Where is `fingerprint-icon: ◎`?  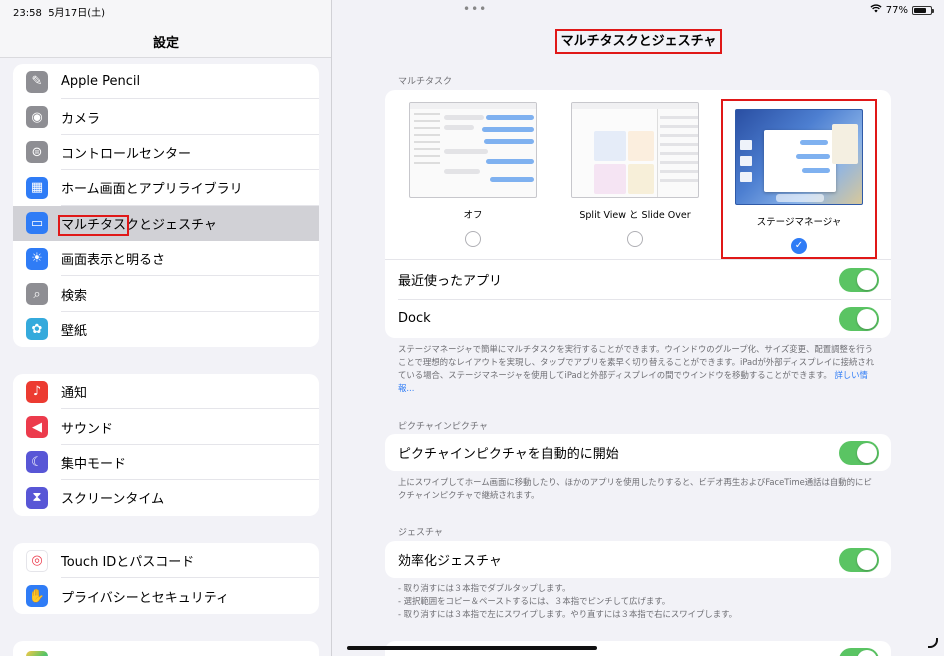 fingerprint-icon: ◎ is located at coordinates (37, 560).